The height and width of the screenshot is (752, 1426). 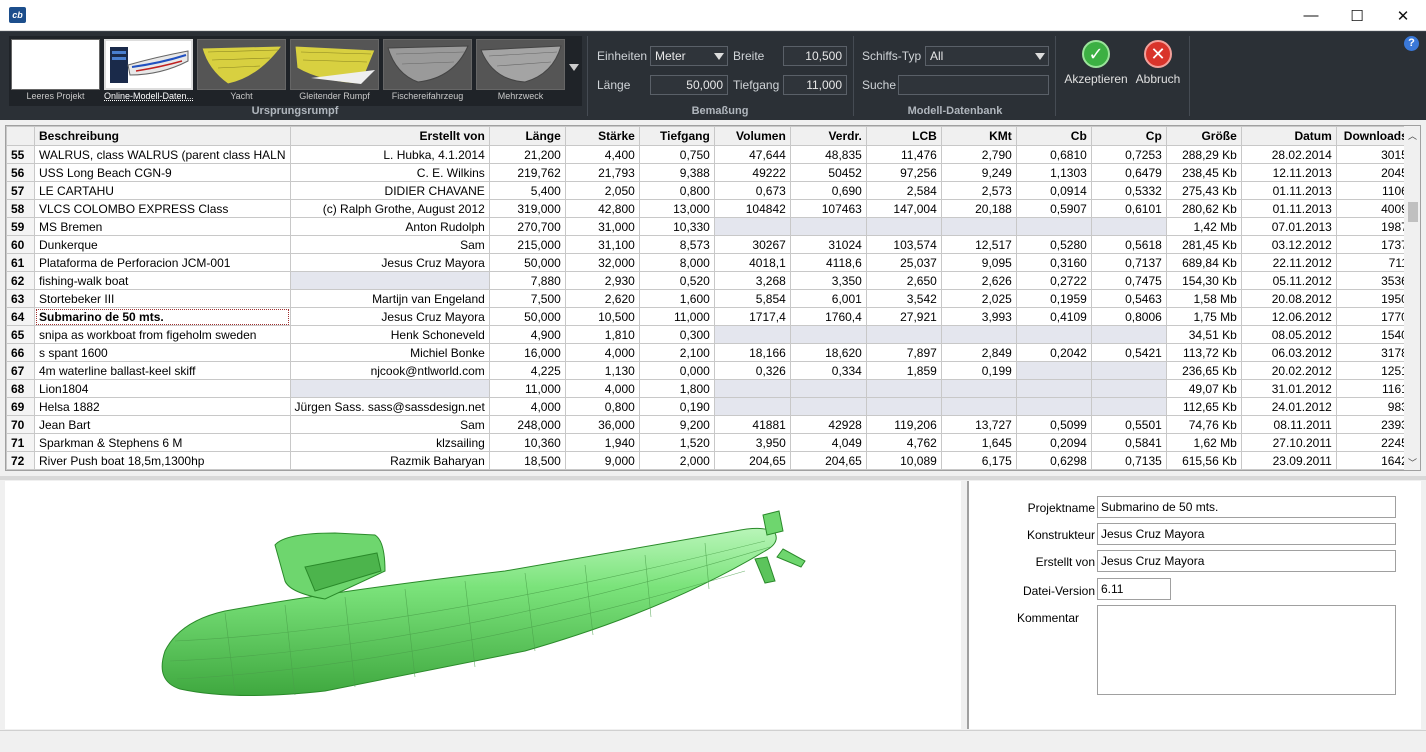 I want to click on cell-description: LE CARTAHU, so click(x=162, y=190).